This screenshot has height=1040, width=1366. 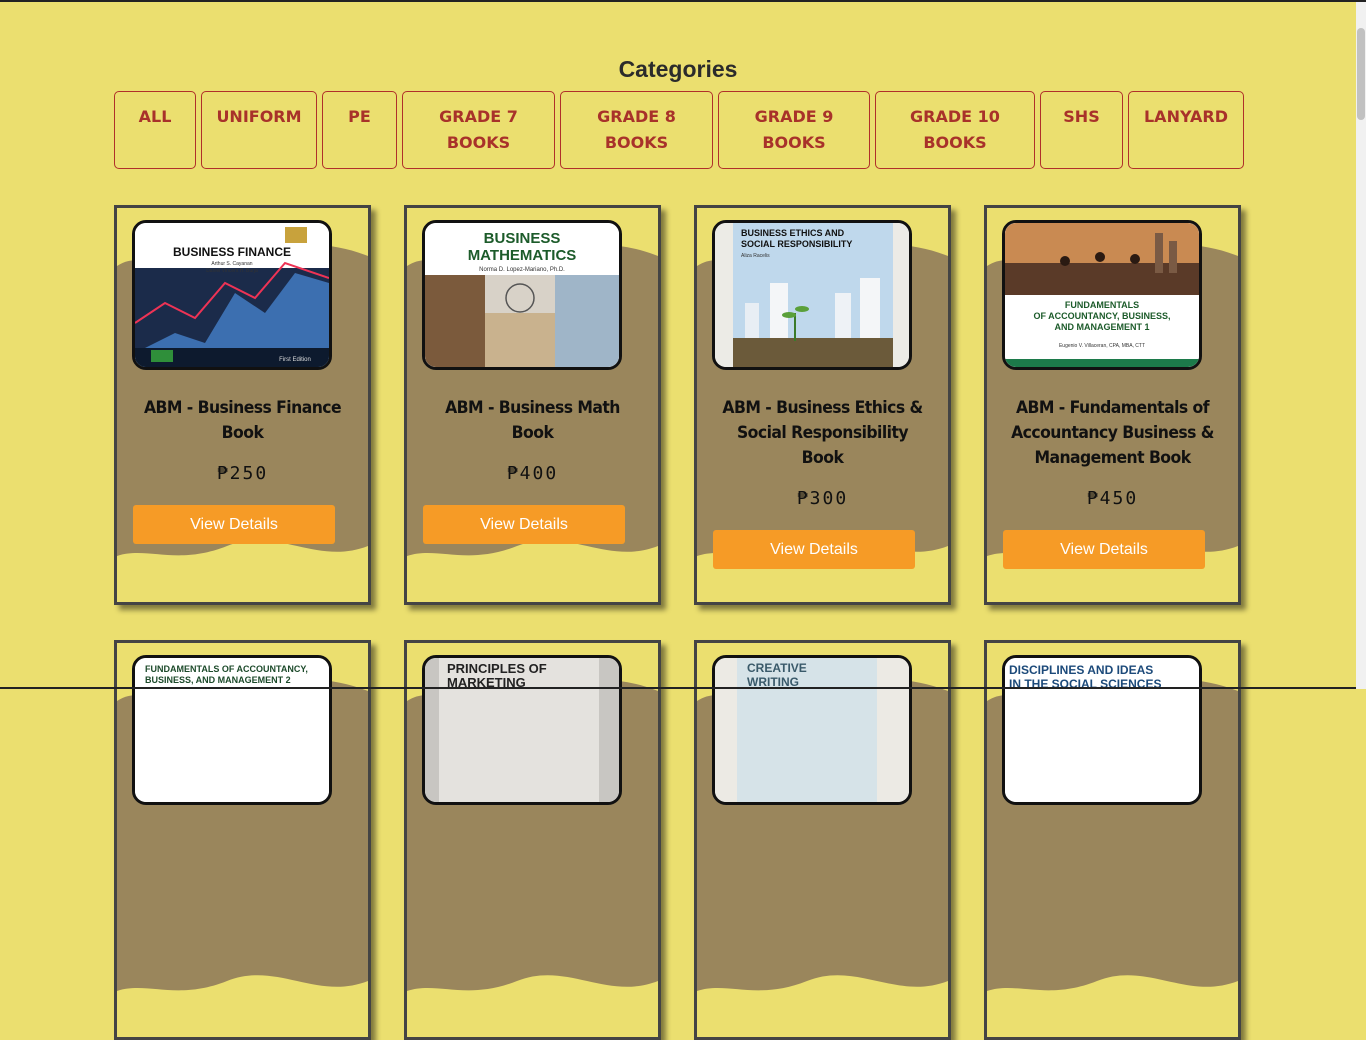 I want to click on product-title: ABM - Business Math Book, so click(x=532, y=421).